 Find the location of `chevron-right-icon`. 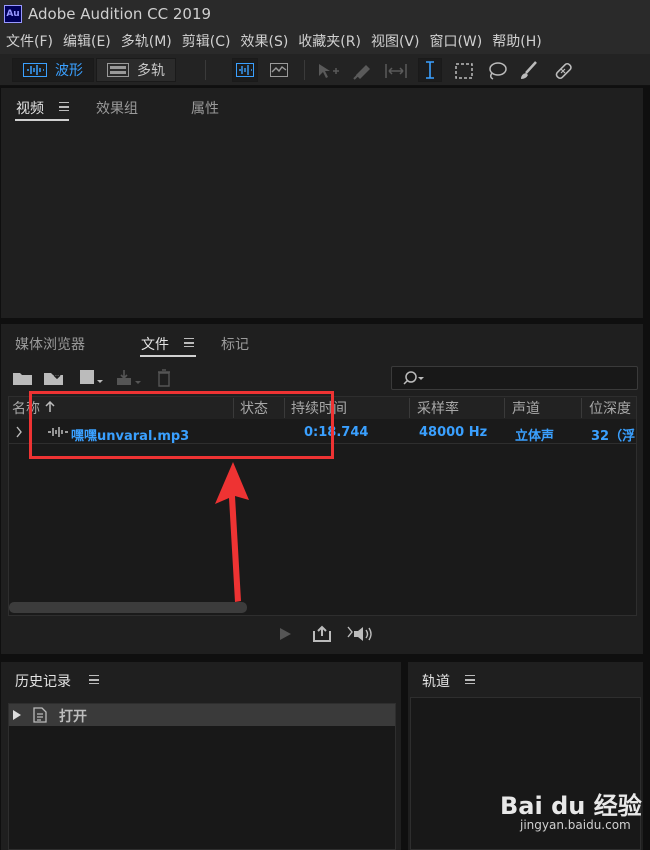

chevron-right-icon is located at coordinates (19, 432).